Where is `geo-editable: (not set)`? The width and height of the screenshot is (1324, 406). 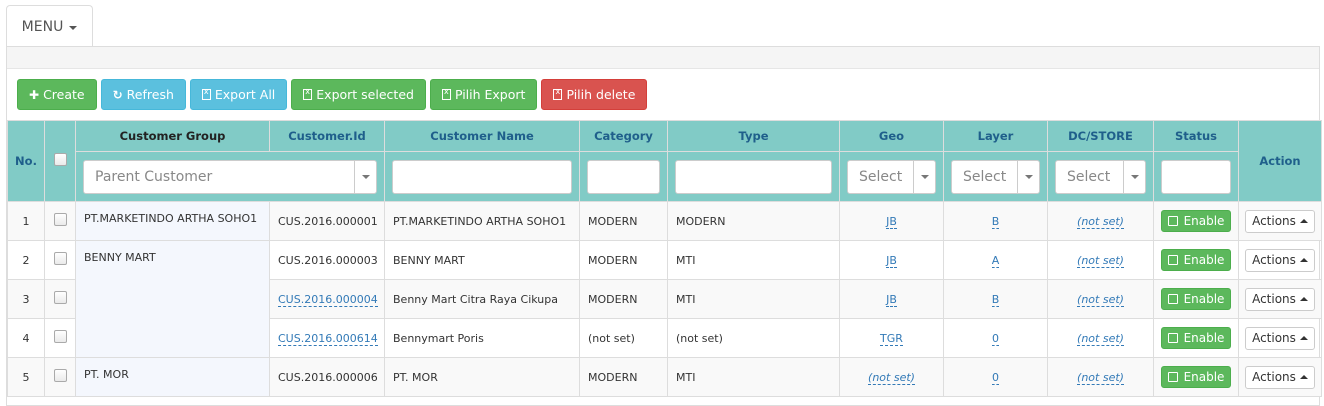
geo-editable: (not set) is located at coordinates (891, 377).